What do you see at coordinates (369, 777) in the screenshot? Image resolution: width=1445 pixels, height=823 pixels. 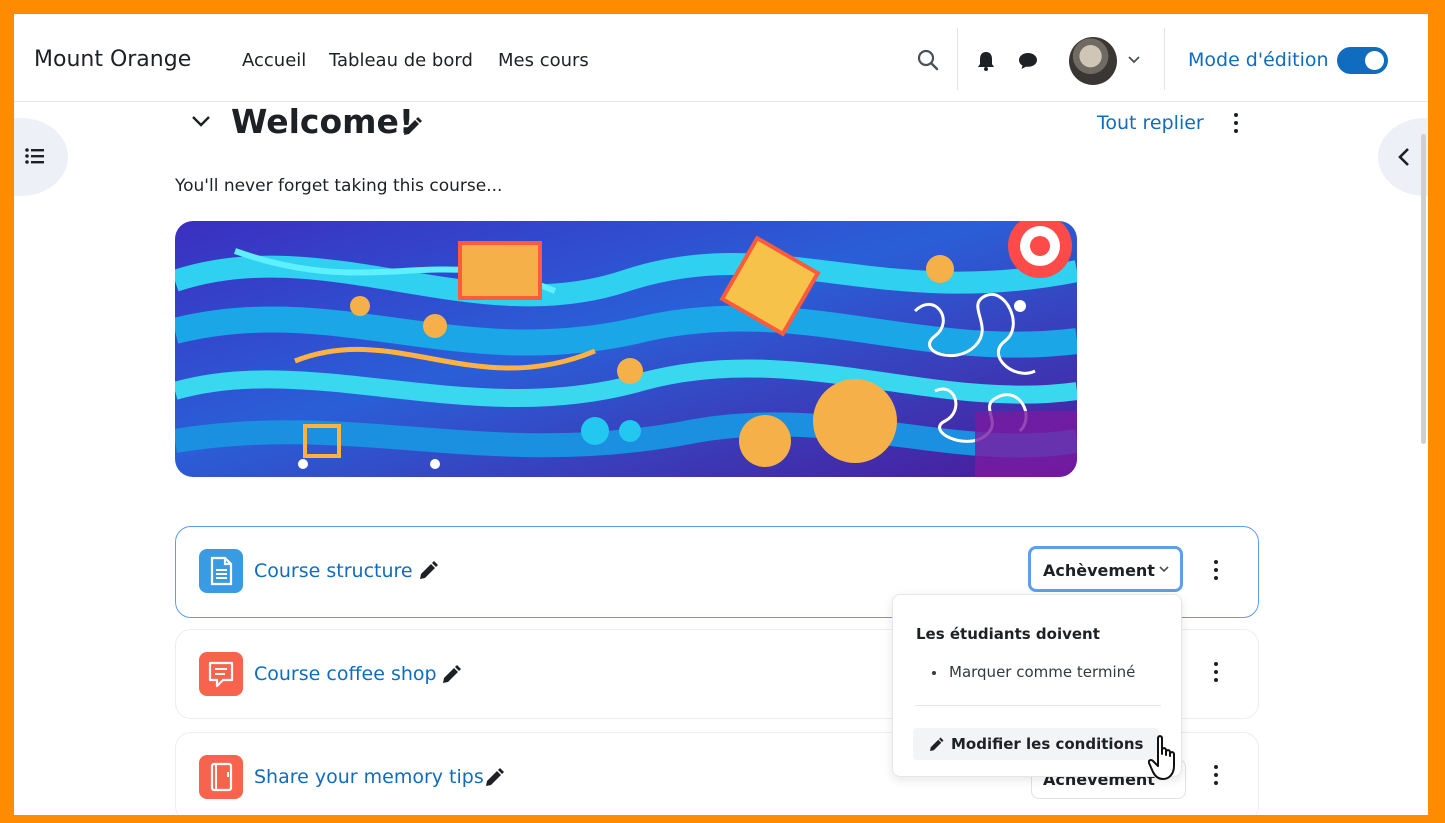 I see `activity-name-link: Share your memory tips` at bounding box center [369, 777].